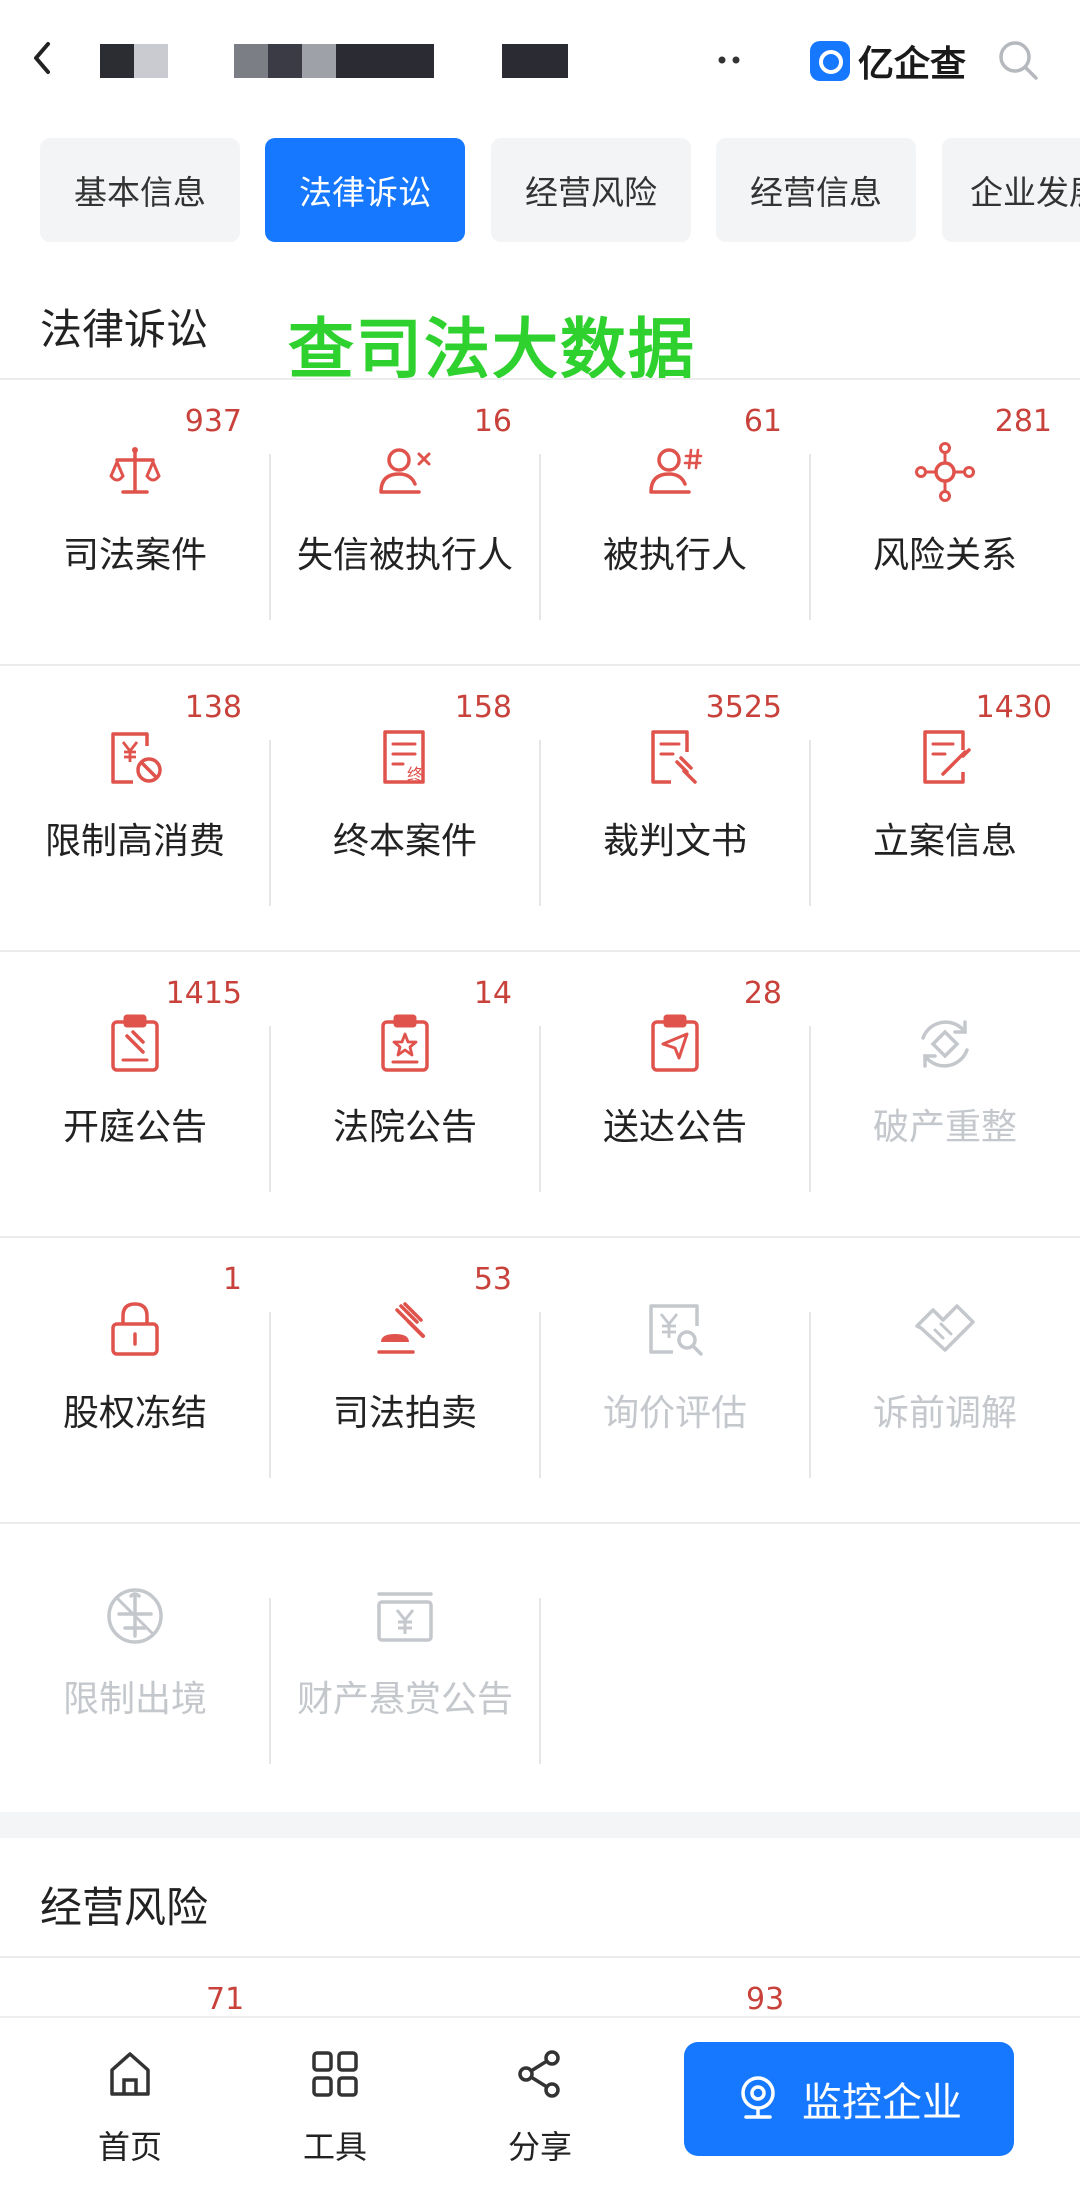  I want to click on tab-label: 企业发展, so click(1025, 192).